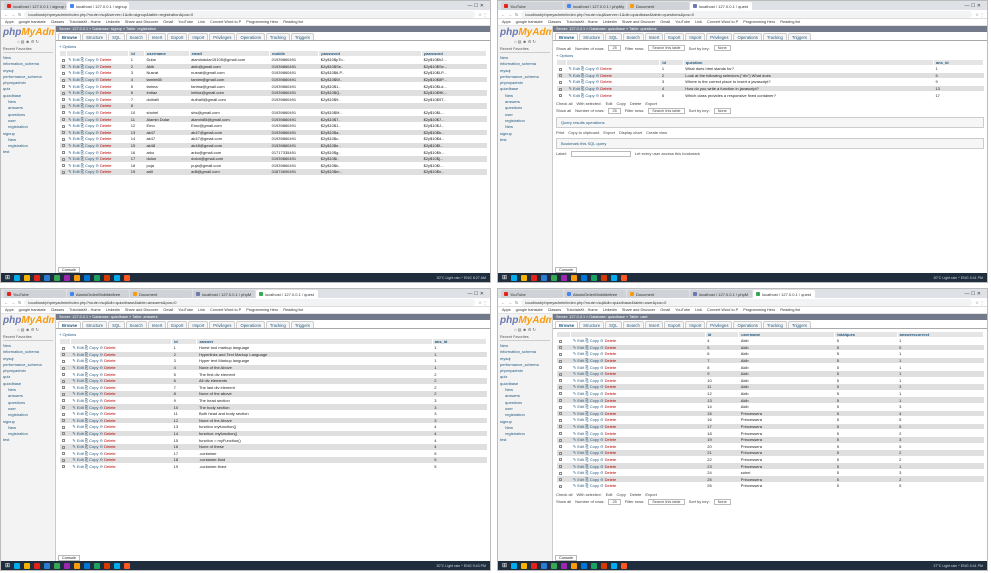 Image resolution: width=991 pixels, height=573 pixels. I want to click on bookmark-item: Programming Hero, so click(262, 310).